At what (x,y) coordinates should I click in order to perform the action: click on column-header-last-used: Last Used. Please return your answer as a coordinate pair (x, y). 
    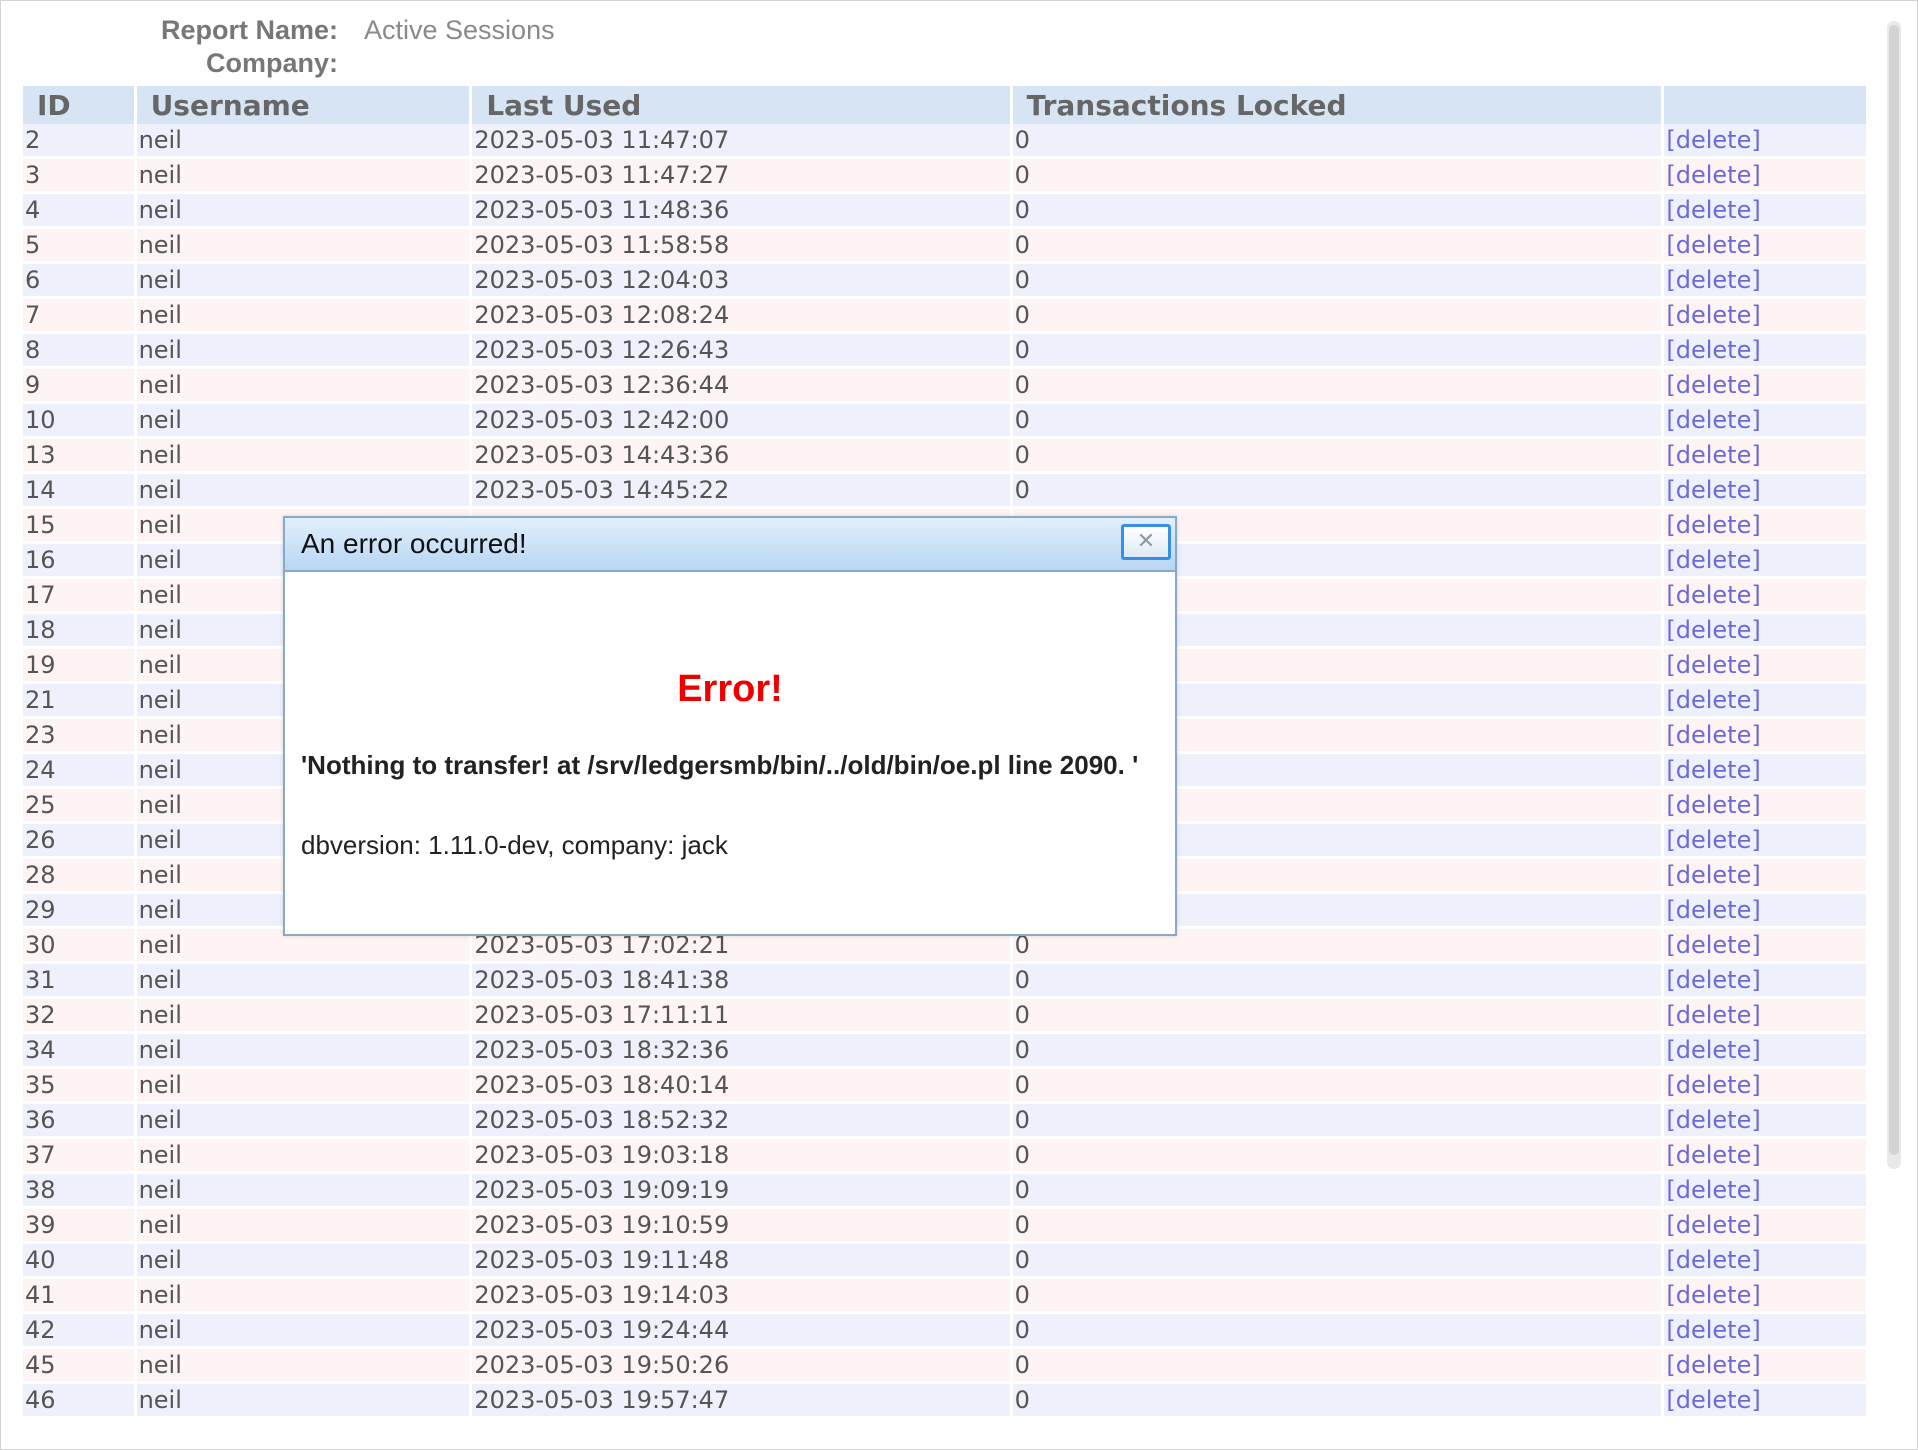
    Looking at the image, I should click on (741, 105).